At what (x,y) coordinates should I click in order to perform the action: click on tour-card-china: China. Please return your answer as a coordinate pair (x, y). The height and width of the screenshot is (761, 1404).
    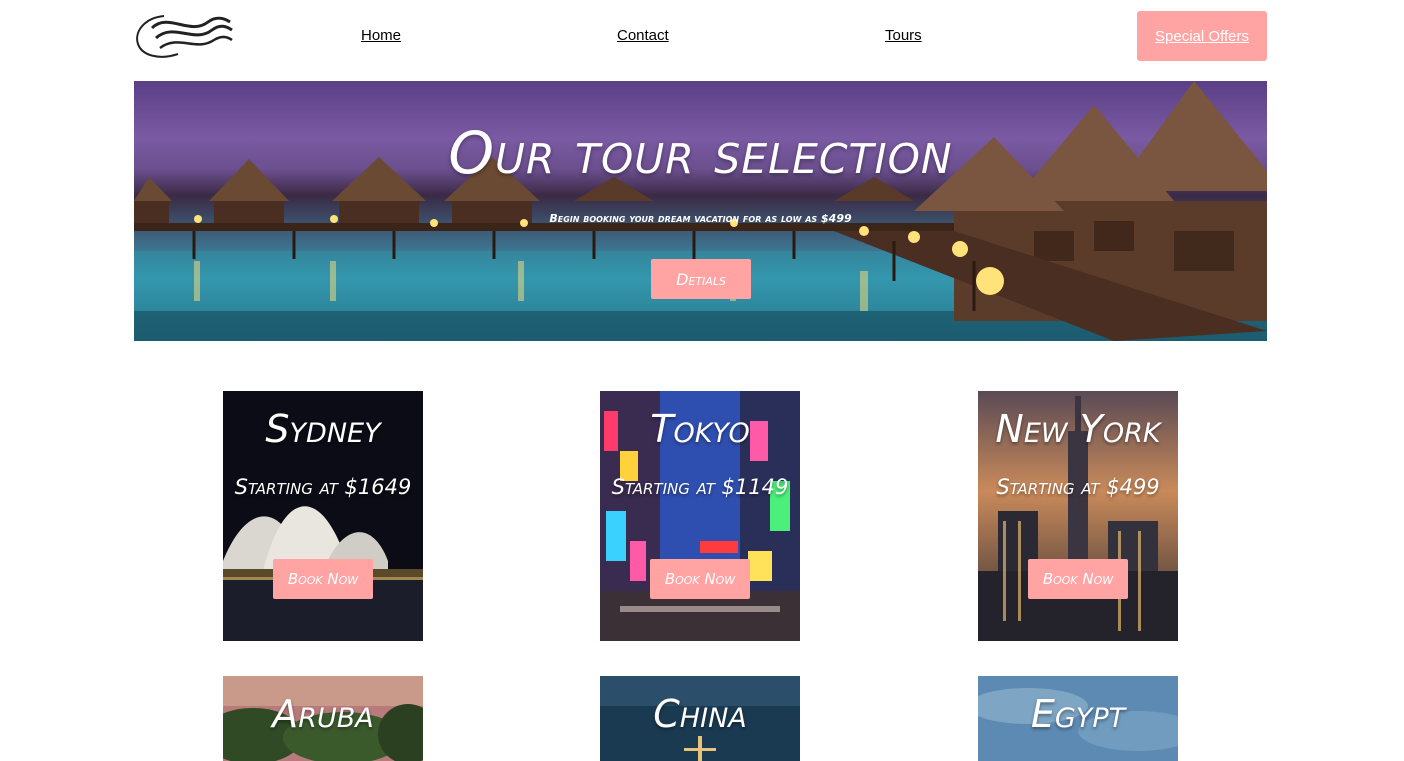
    Looking at the image, I should click on (700, 718).